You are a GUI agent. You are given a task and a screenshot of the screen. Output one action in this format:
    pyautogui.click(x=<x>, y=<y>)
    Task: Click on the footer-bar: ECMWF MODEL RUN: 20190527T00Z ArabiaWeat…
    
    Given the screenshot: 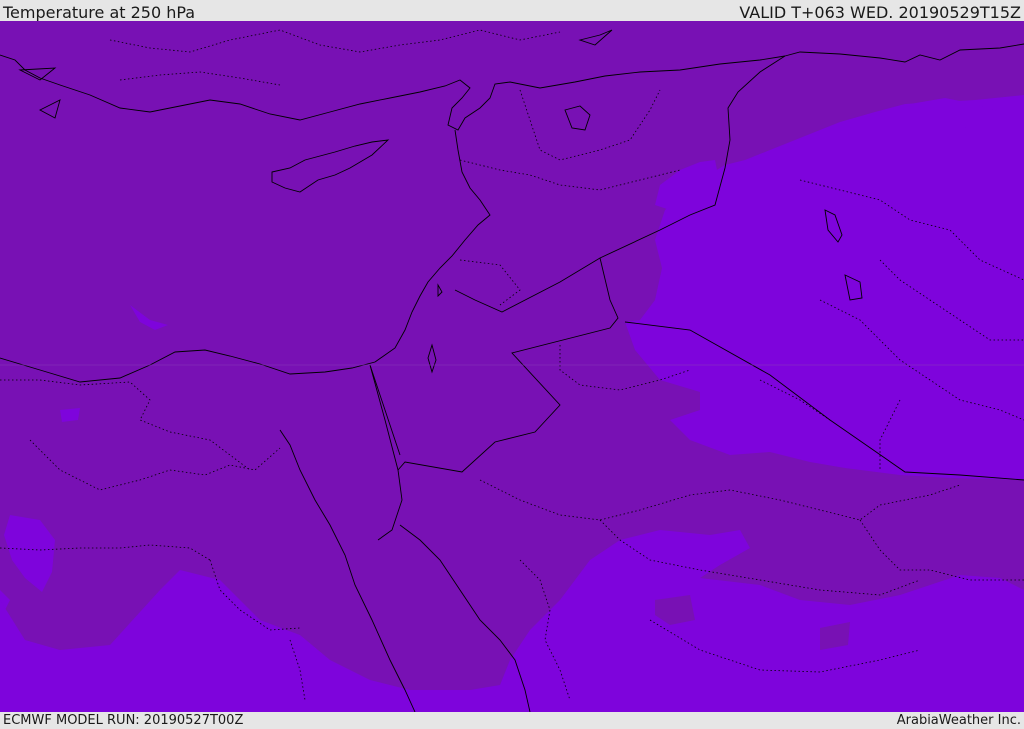 What is the action you would take?
    pyautogui.click(x=512, y=720)
    